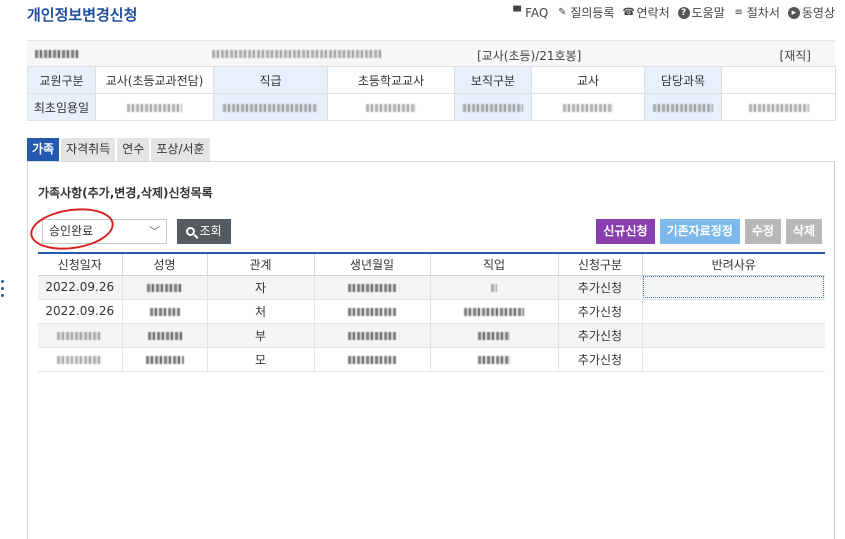 Image resolution: width=845 pixels, height=539 pixels. What do you see at coordinates (763, 13) in the screenshot?
I see `procedure-label: 절차서` at bounding box center [763, 13].